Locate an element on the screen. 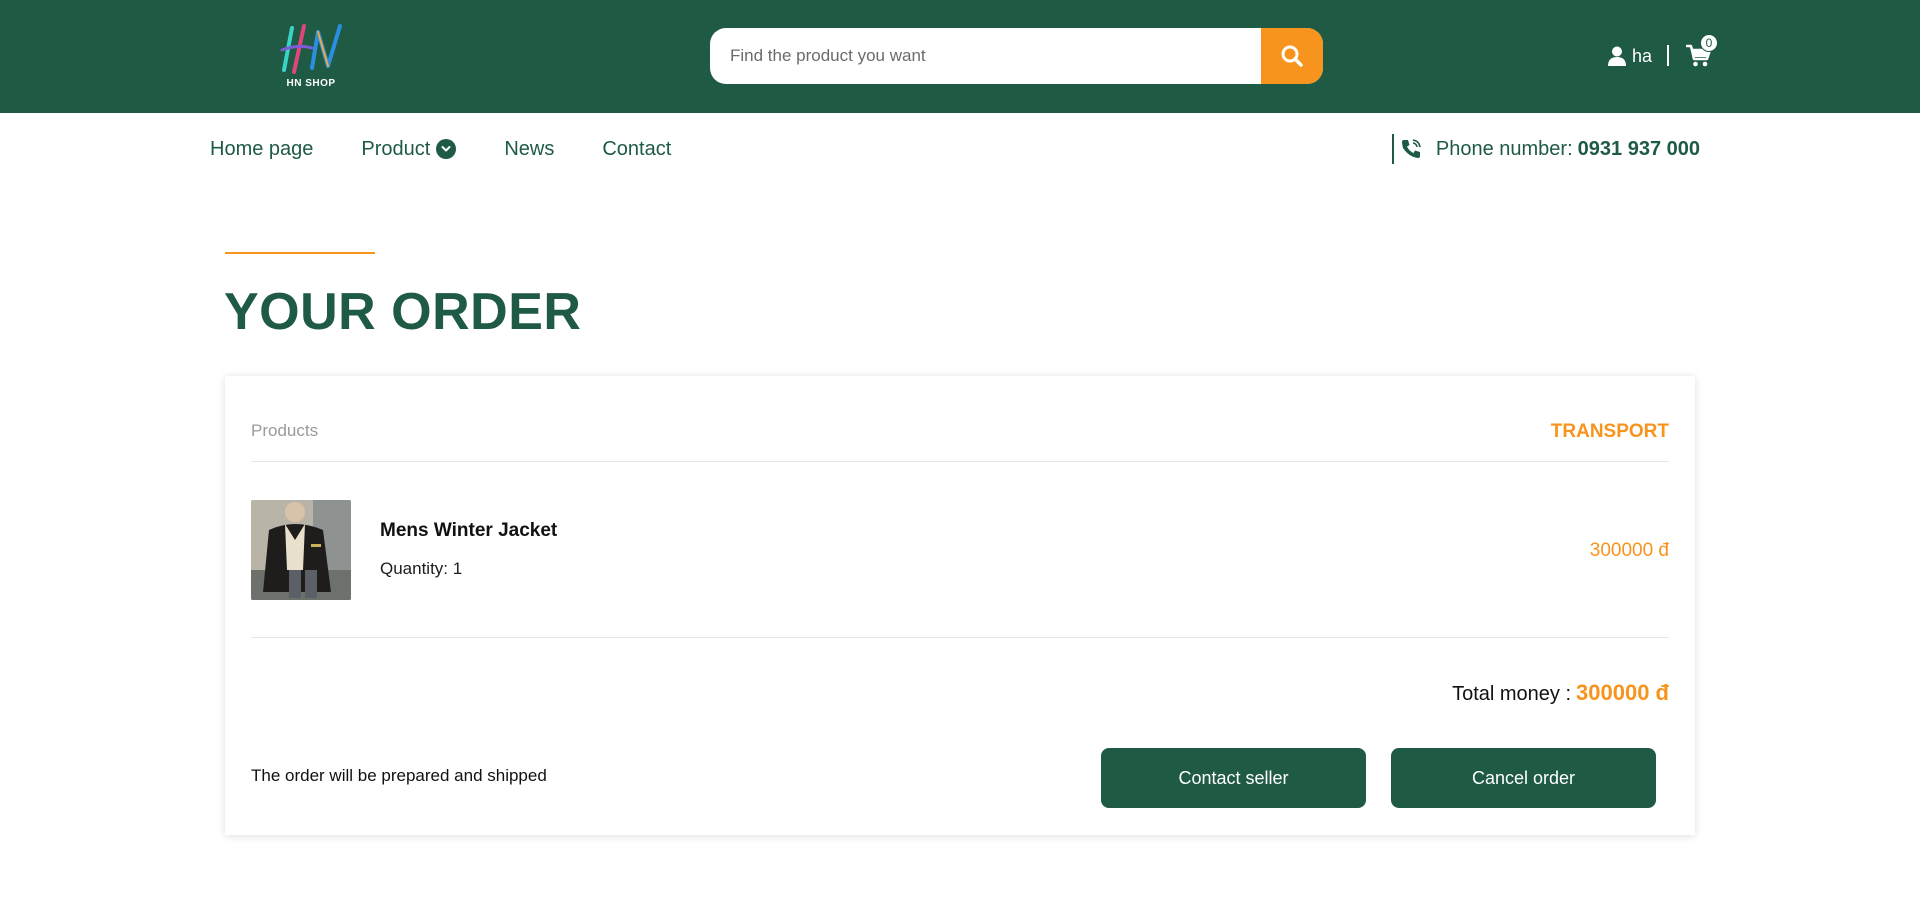 The width and height of the screenshot is (1920, 912). order-status-header: TRANSPORT is located at coordinates (1609, 431).